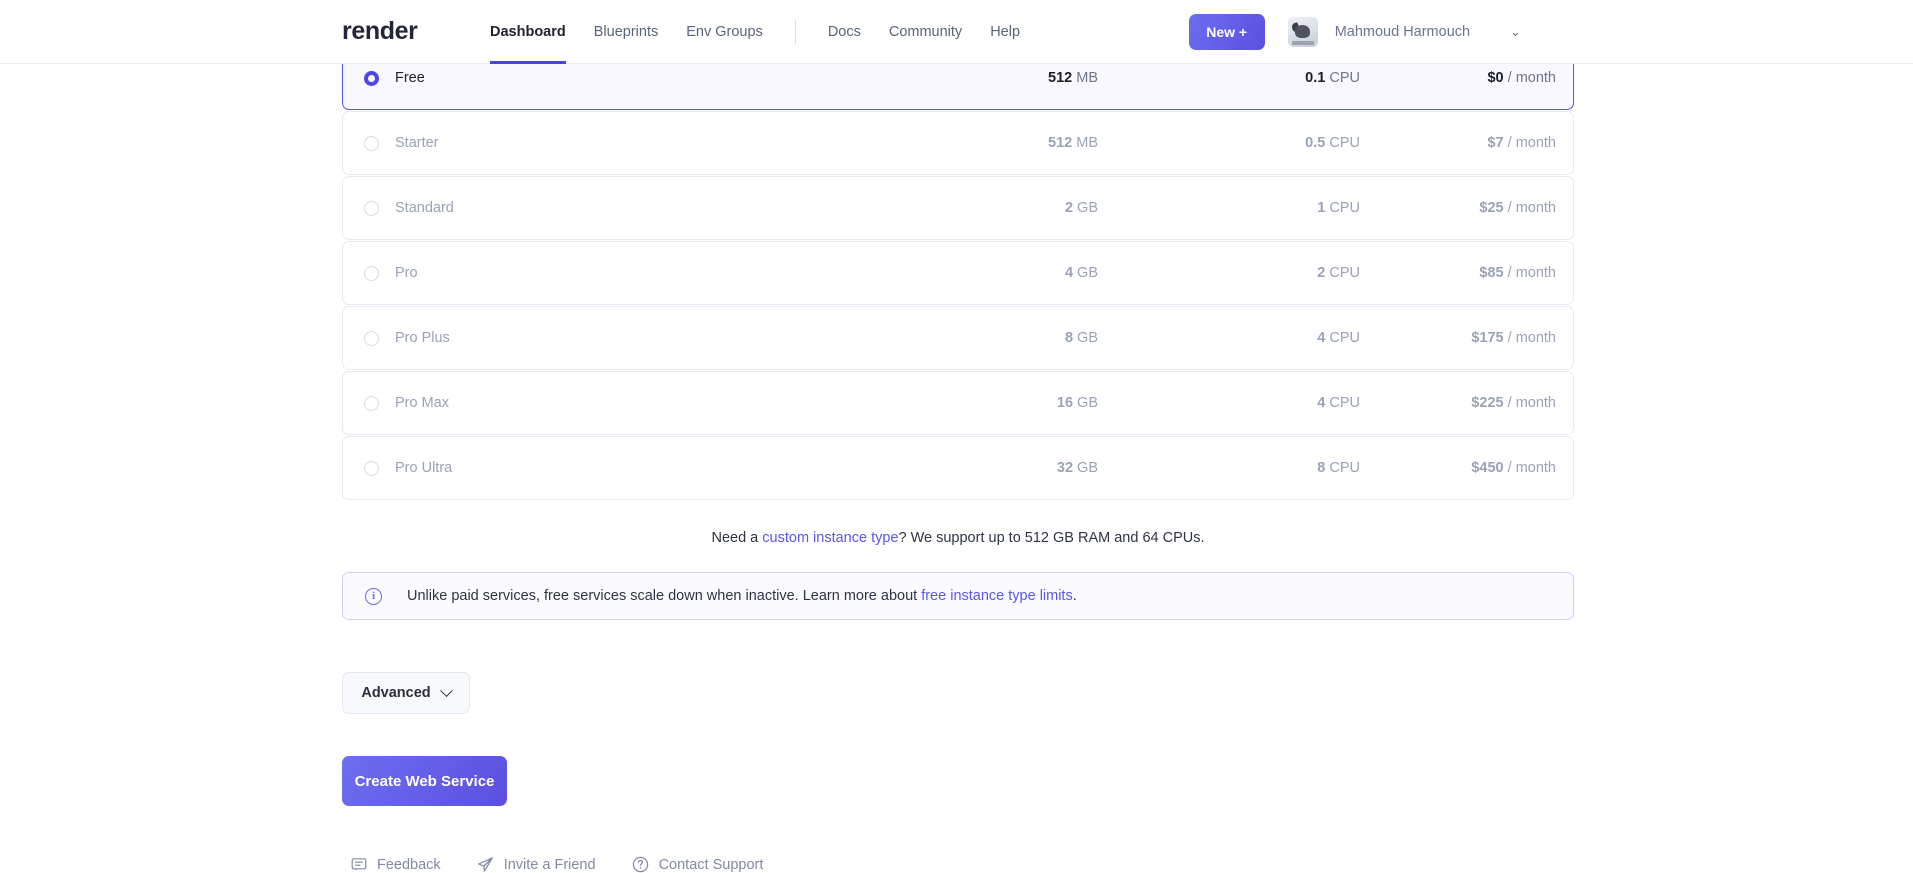  What do you see at coordinates (958, 864) in the screenshot?
I see `footer-links: Feedback Invite a Friend Contact Support` at bounding box center [958, 864].